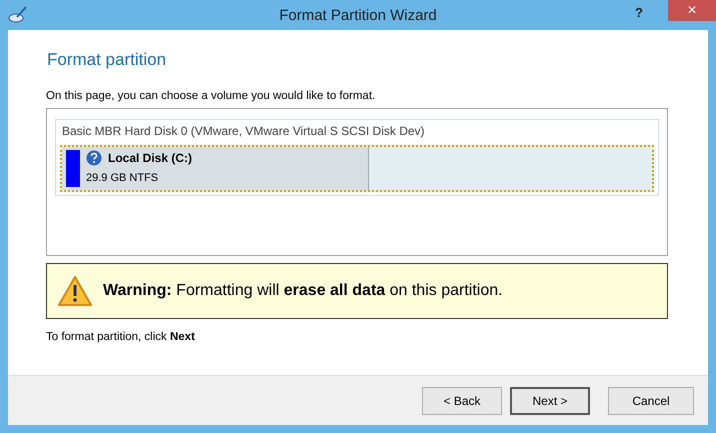 Image resolution: width=716 pixels, height=433 pixels. What do you see at coordinates (107, 60) in the screenshot?
I see `page-heading: Format partition` at bounding box center [107, 60].